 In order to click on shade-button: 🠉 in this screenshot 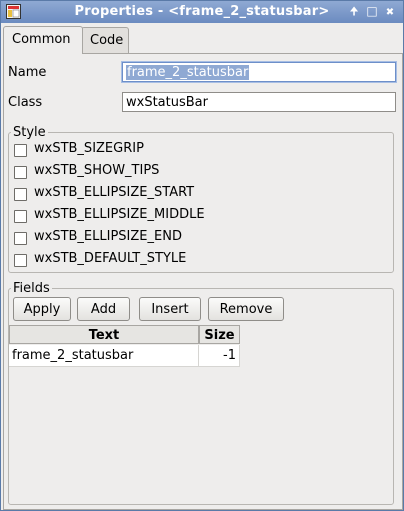, I will do `click(354, 11)`.